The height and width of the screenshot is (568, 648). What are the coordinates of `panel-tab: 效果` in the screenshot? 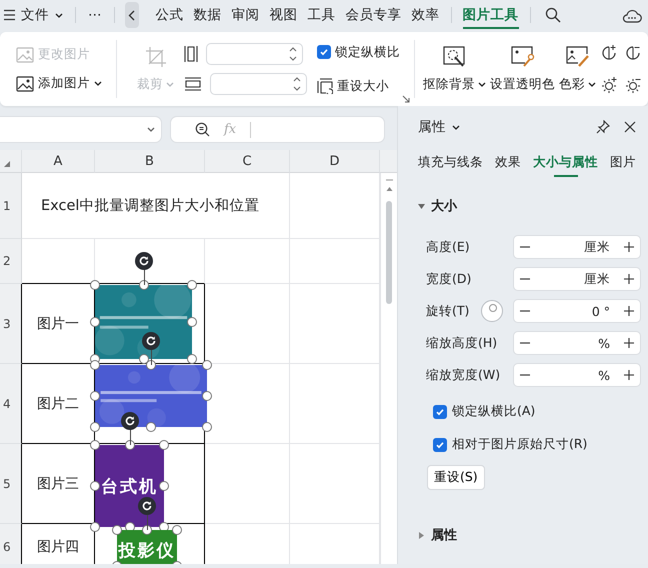 It's located at (508, 165).